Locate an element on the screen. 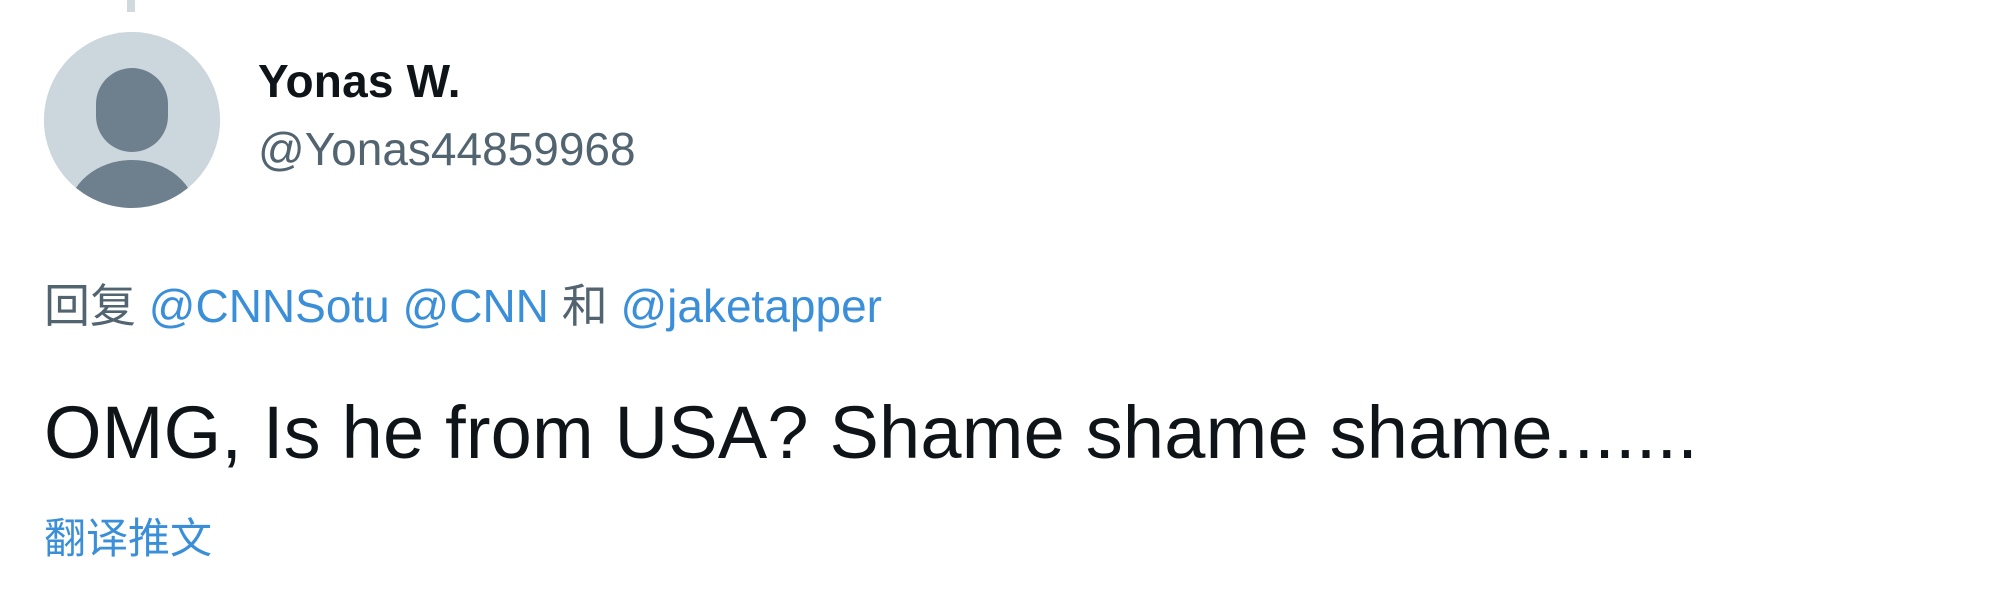  author-display-name: Yonas W. is located at coordinates (359, 81).